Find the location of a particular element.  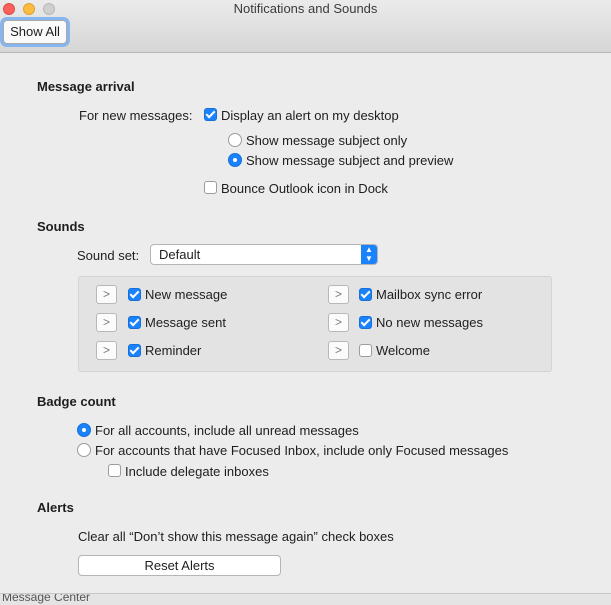

badge-count-heading: Badge count is located at coordinates (76, 401).